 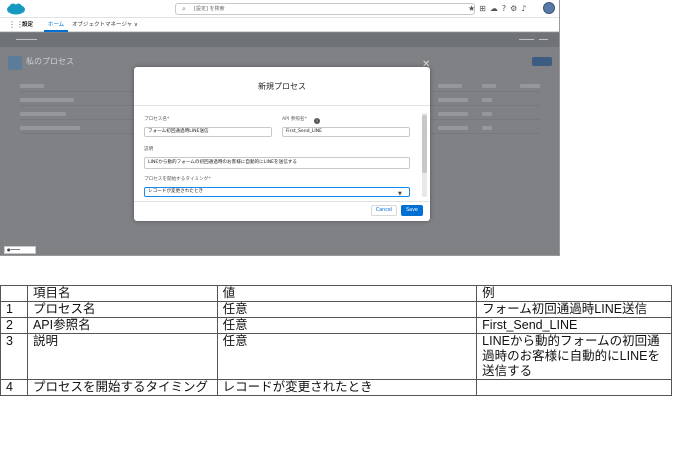 I want to click on process-name-input: フォーム初回通過時LINE送信, so click(x=208, y=132).